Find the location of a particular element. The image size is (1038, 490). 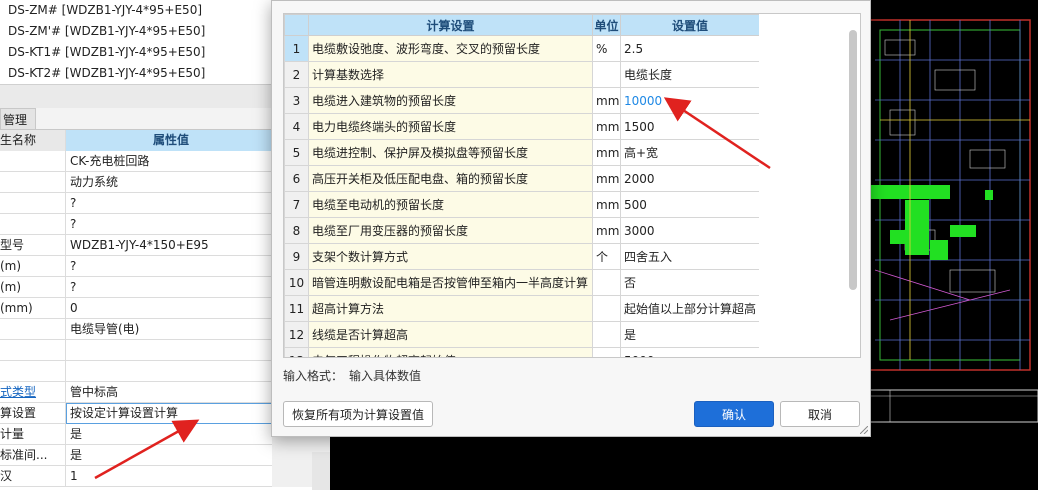

value-column-header: 设置值 is located at coordinates (690, 25).